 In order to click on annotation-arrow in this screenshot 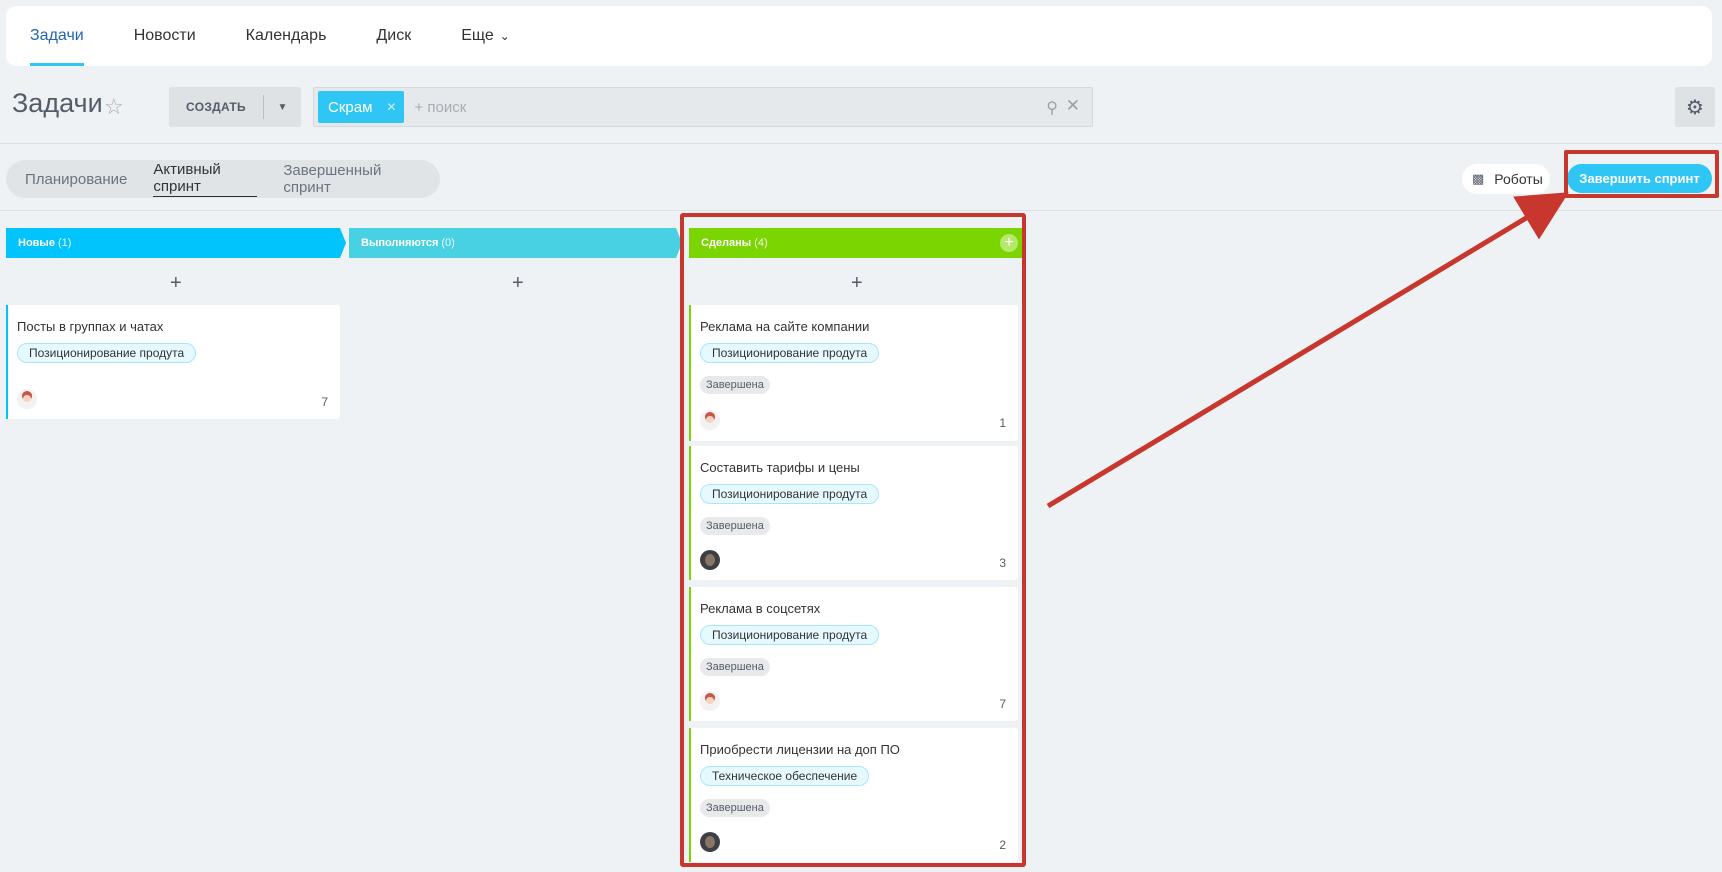, I will do `click(1307, 350)`.